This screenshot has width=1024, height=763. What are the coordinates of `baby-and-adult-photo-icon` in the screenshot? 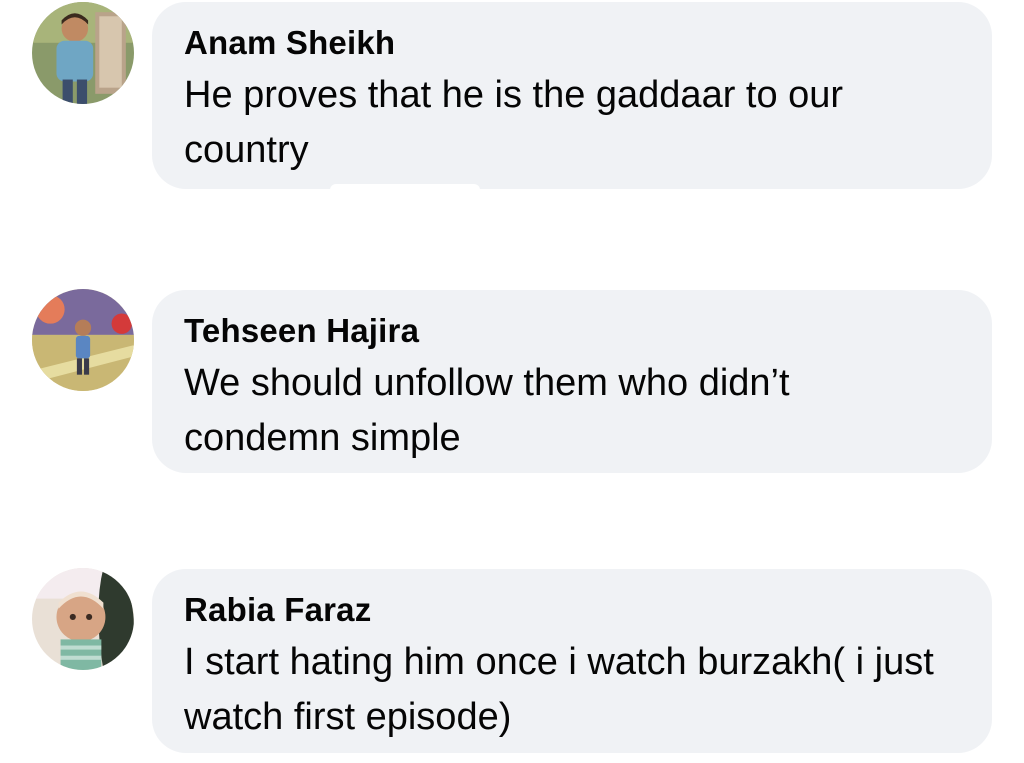 It's located at (83, 619).